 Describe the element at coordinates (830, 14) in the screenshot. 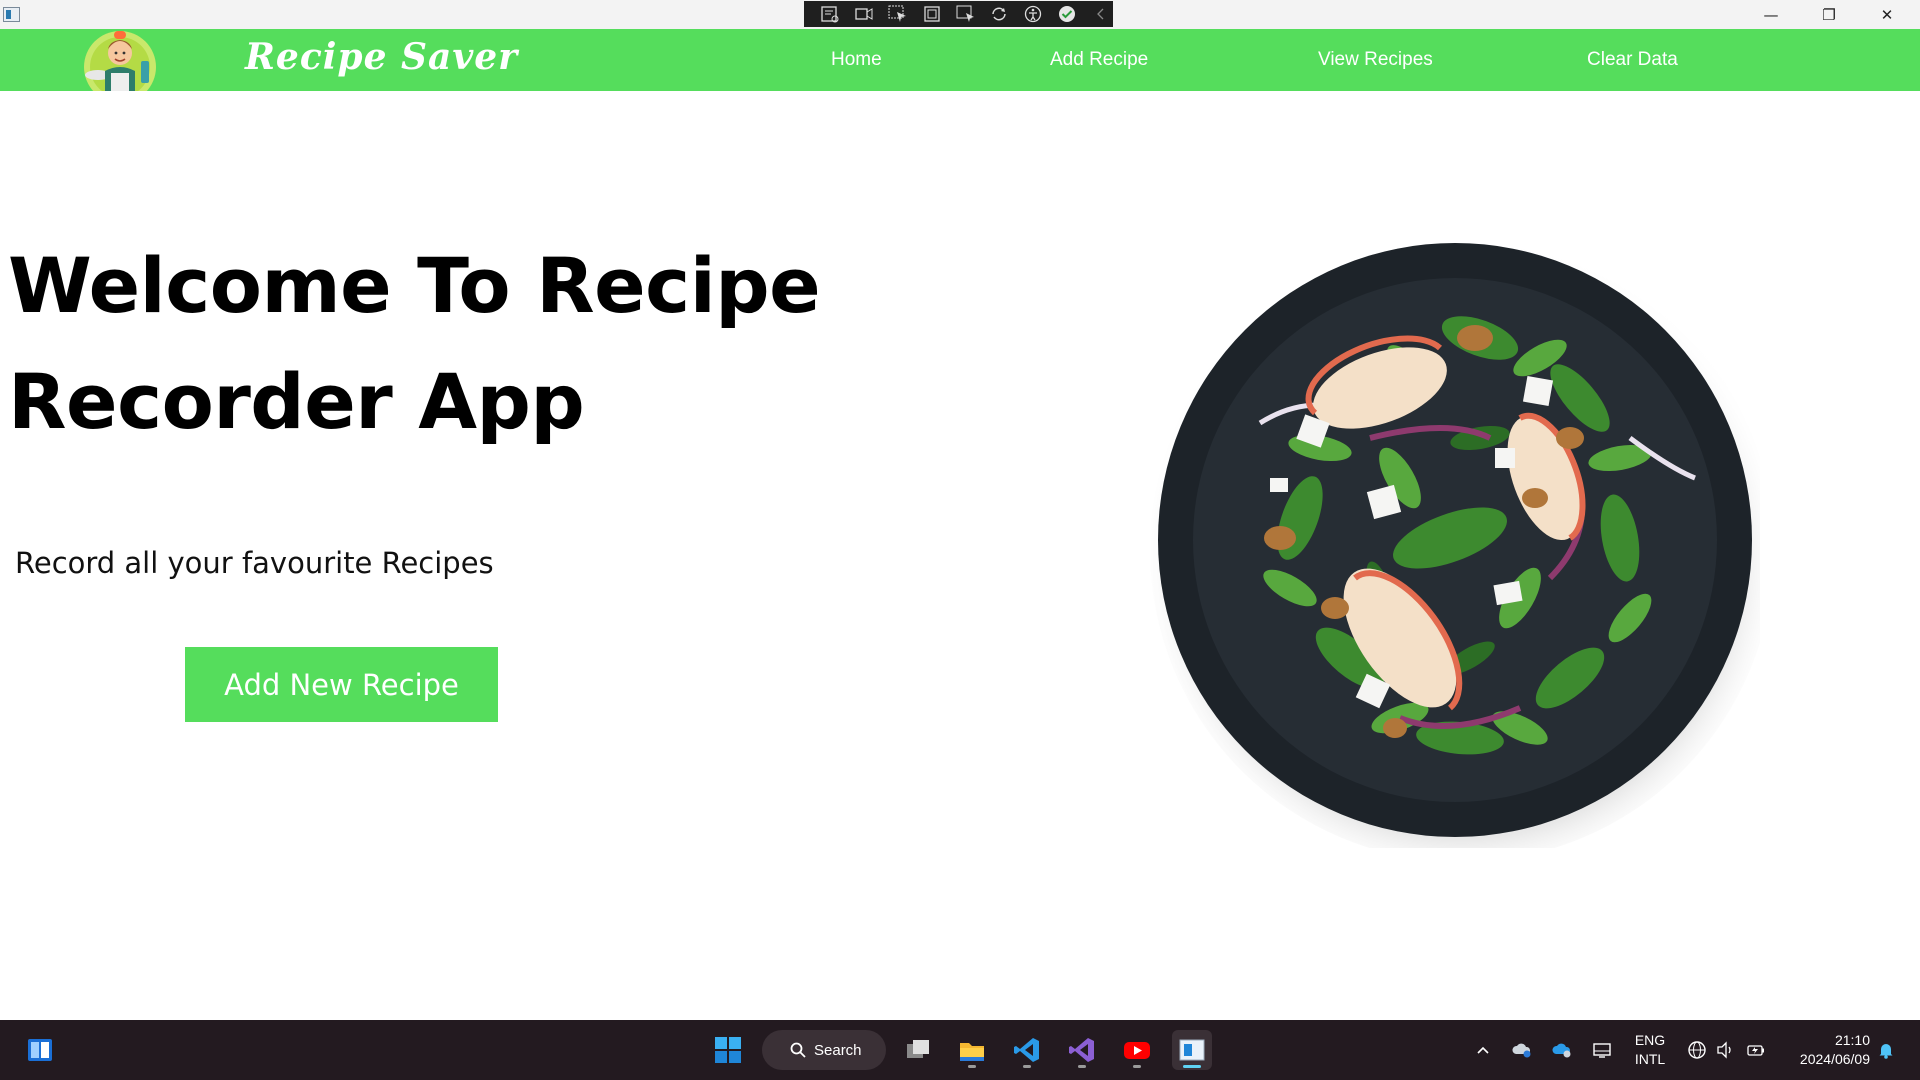

I see `live-visual-tree-icon` at that location.